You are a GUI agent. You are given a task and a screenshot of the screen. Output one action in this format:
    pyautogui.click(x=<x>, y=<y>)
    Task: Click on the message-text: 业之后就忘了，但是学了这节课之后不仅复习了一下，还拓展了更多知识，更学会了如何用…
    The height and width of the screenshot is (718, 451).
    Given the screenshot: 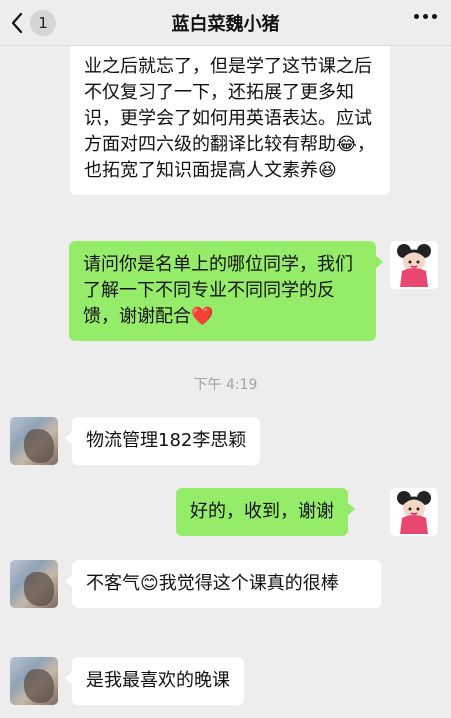 What is the action you would take?
    pyautogui.click(x=230, y=118)
    